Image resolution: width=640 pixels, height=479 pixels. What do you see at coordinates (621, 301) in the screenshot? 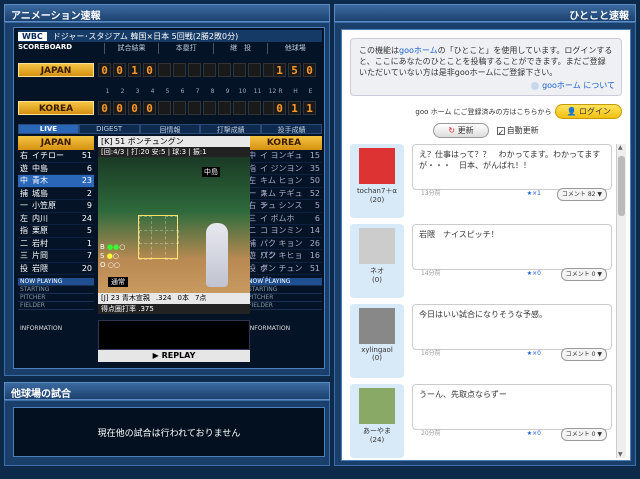
I see `feed-scrollbar: ▲ ▼` at bounding box center [621, 301].